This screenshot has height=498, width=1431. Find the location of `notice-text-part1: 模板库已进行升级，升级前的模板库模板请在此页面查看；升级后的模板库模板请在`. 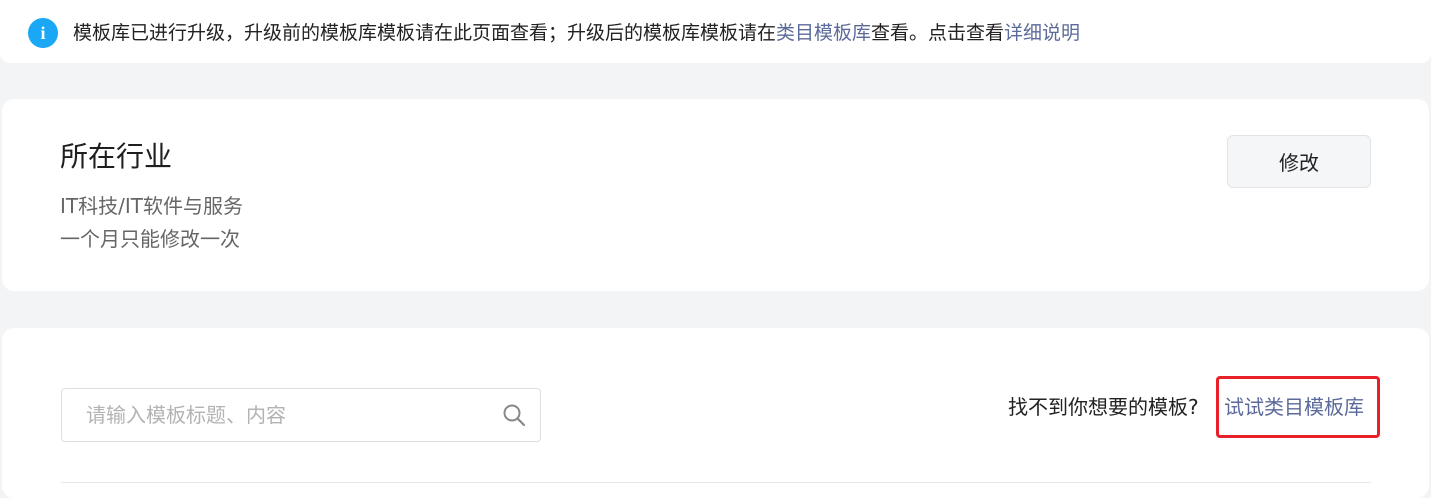

notice-text-part1: 模板库已进行升级，升级前的模板库模板请在此页面查看；升级后的模板库模板请在 is located at coordinates (425, 33).